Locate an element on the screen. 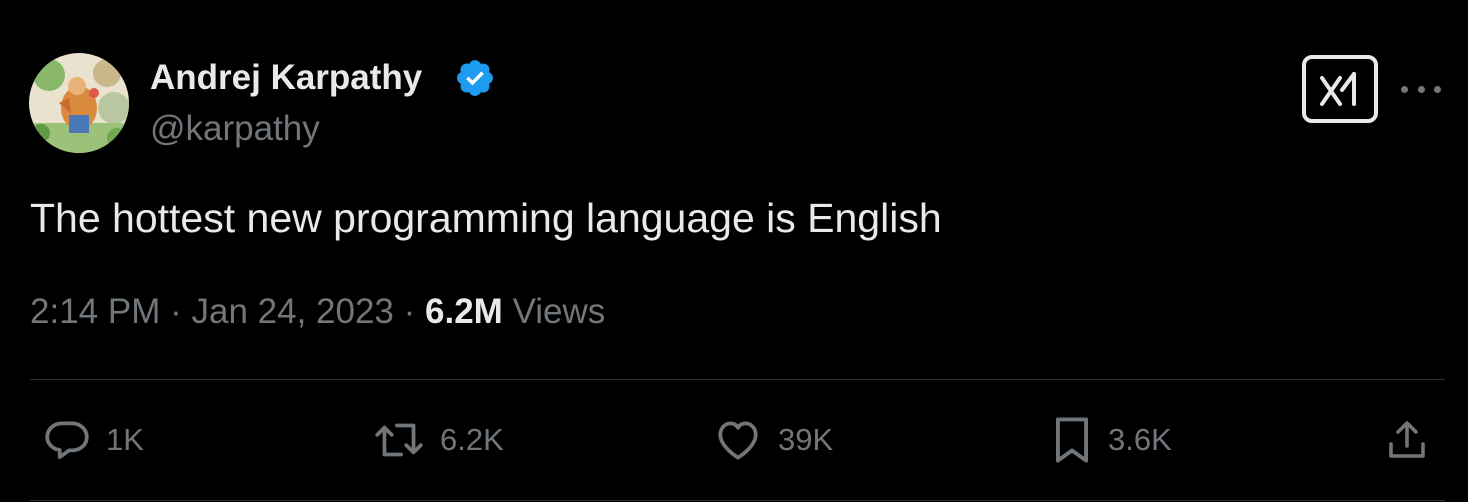 This screenshot has height=502, width=1468. author-handle: @karpathy is located at coordinates (235, 129).